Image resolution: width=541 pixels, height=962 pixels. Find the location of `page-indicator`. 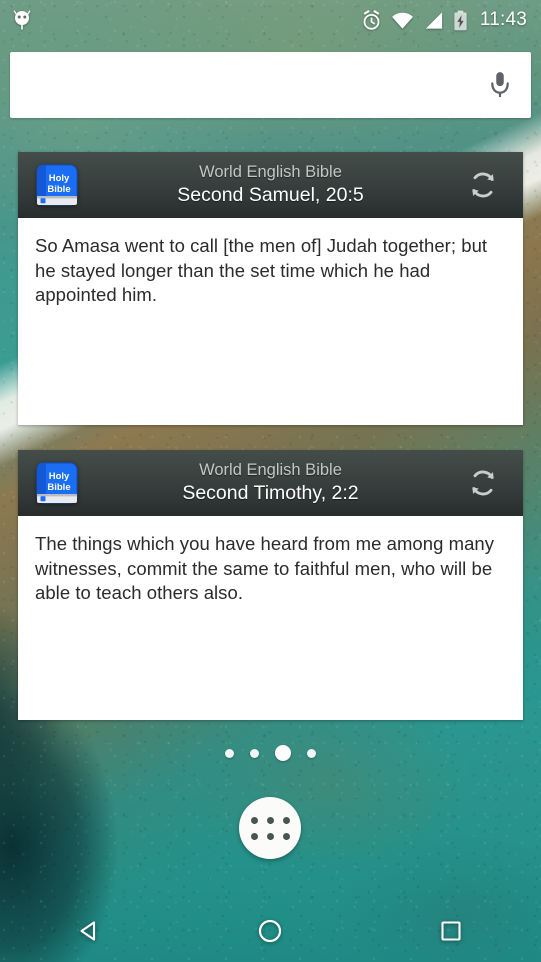

page-indicator is located at coordinates (270, 753).